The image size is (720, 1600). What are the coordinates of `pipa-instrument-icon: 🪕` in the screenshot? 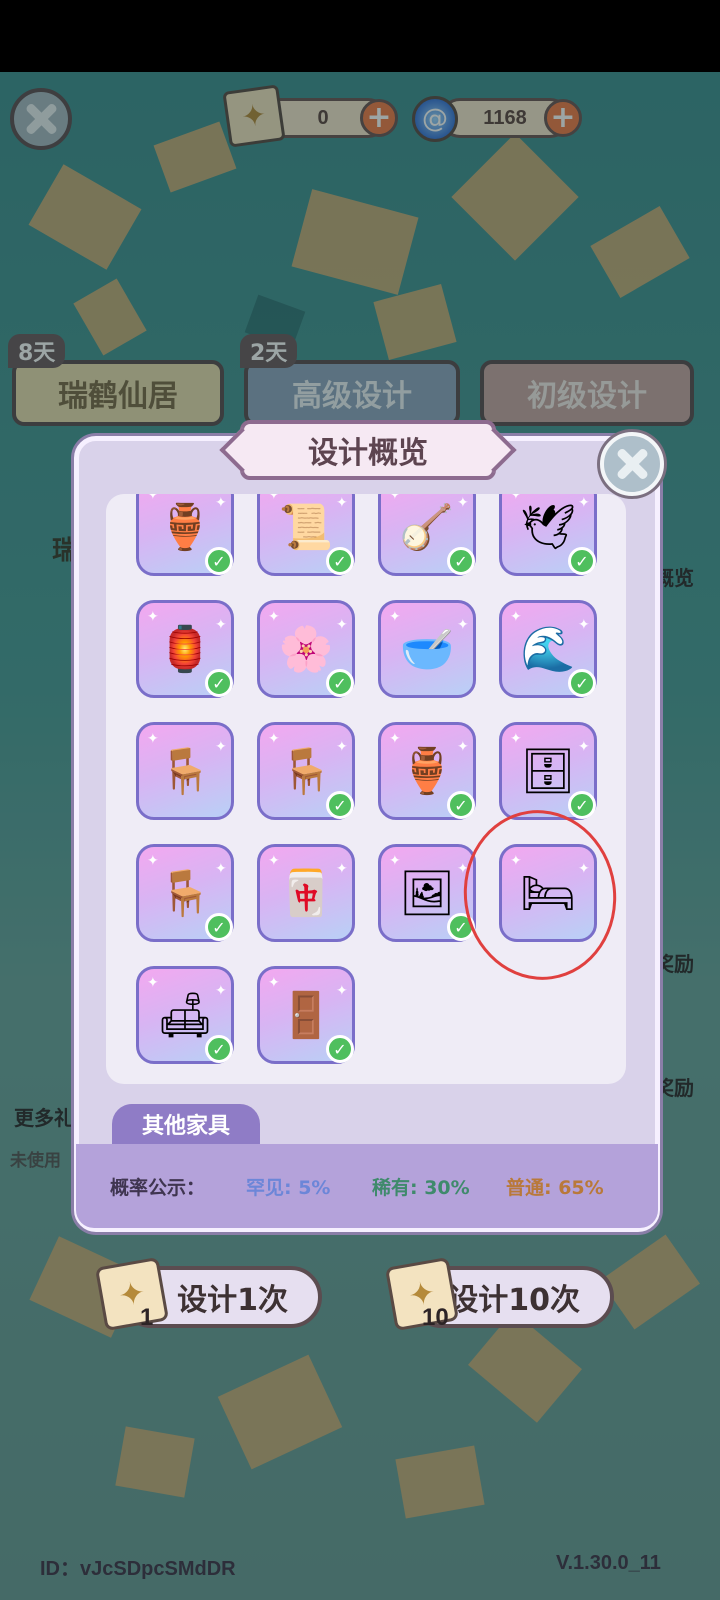 It's located at (427, 527).